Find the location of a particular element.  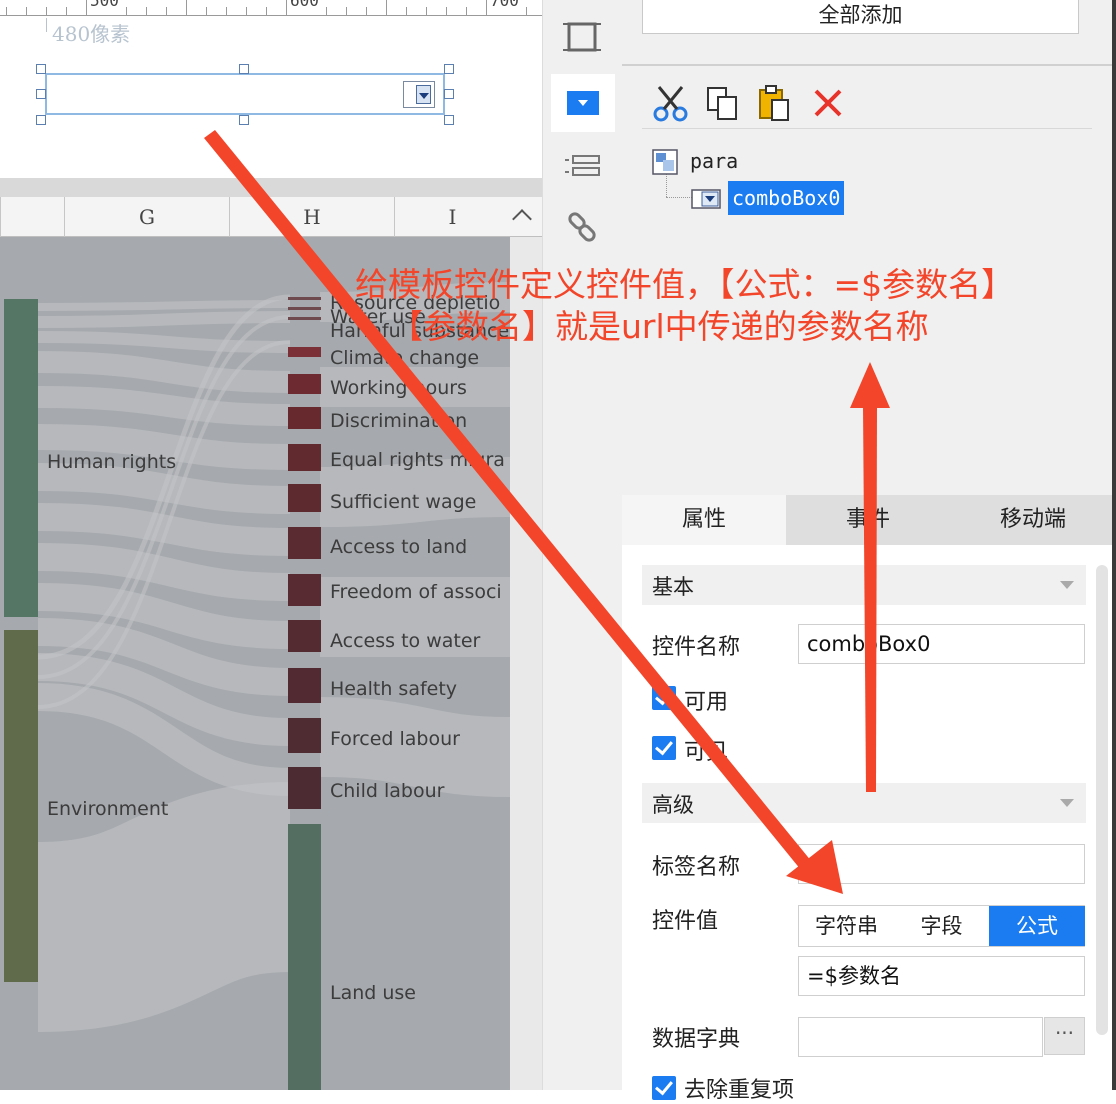

canvas-separator is located at coordinates (271, 187).